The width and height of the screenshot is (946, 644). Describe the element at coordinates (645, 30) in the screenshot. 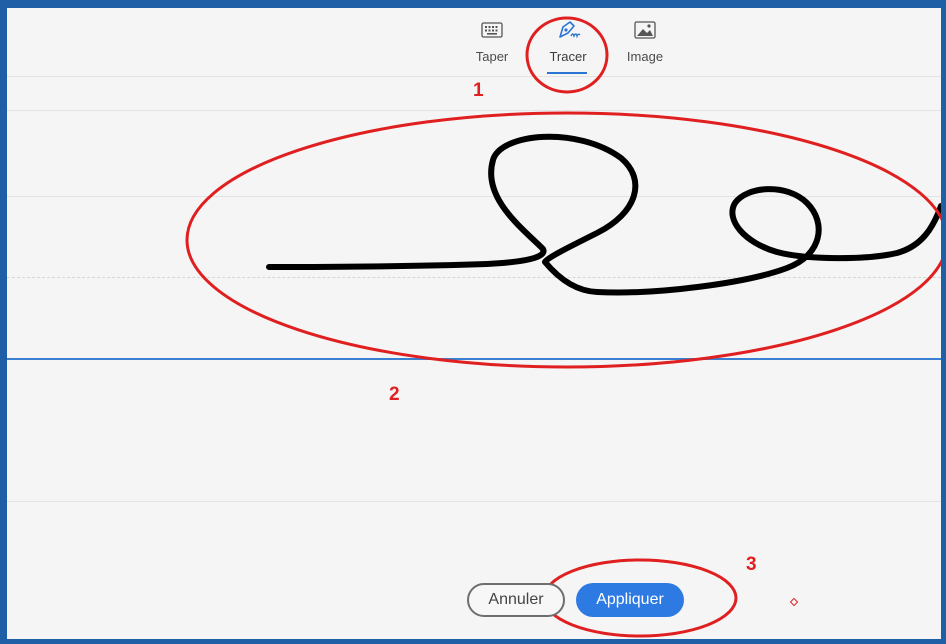

I see `image-icon` at that location.